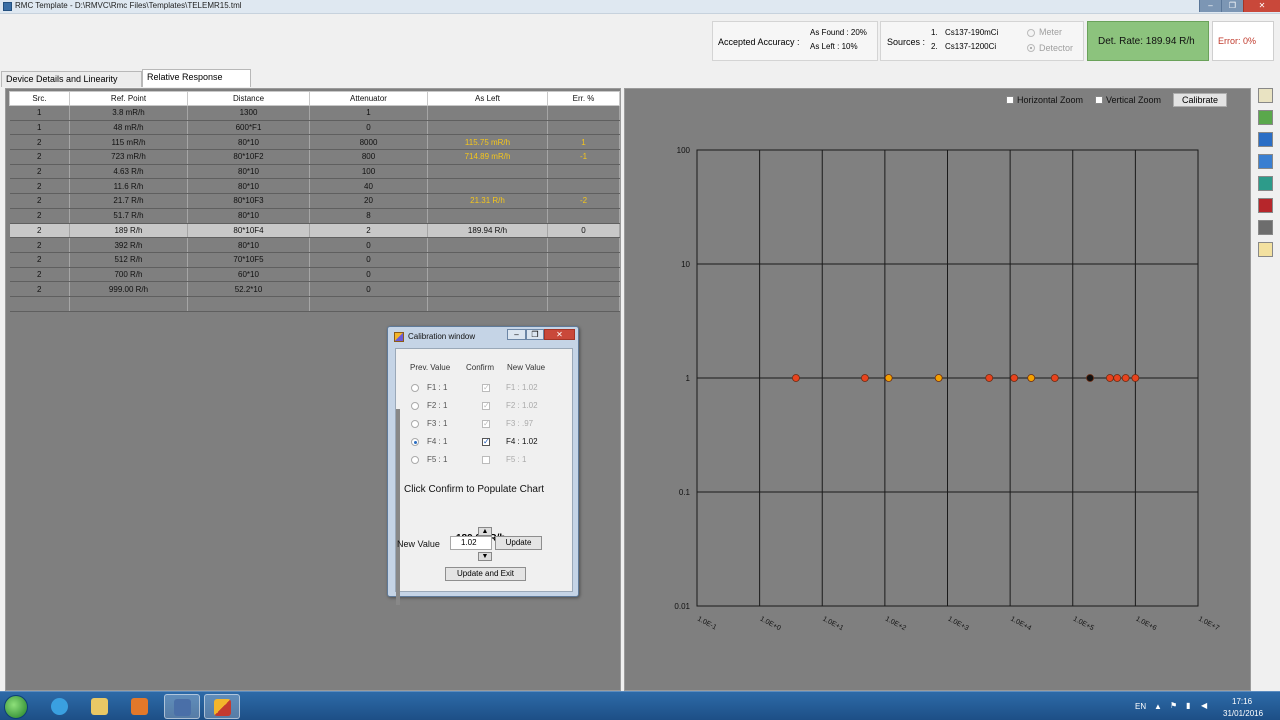  What do you see at coordinates (248, 304) in the screenshot?
I see `cell-distance` at bounding box center [248, 304].